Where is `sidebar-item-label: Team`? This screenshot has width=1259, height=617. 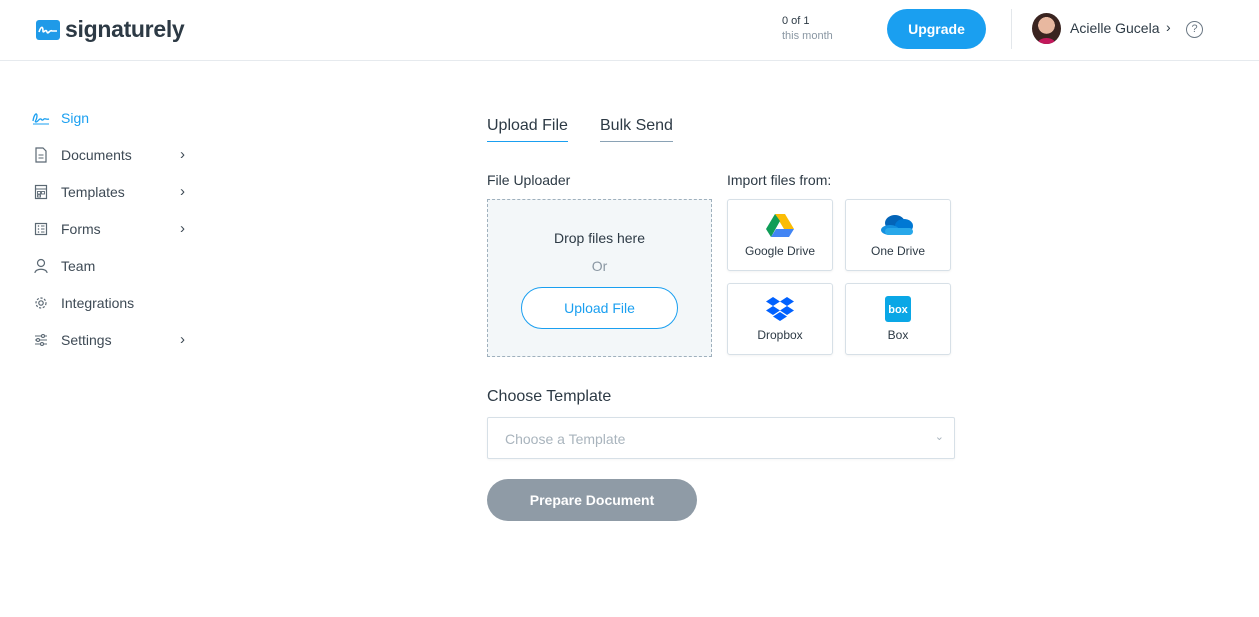
sidebar-item-label: Team is located at coordinates (78, 266).